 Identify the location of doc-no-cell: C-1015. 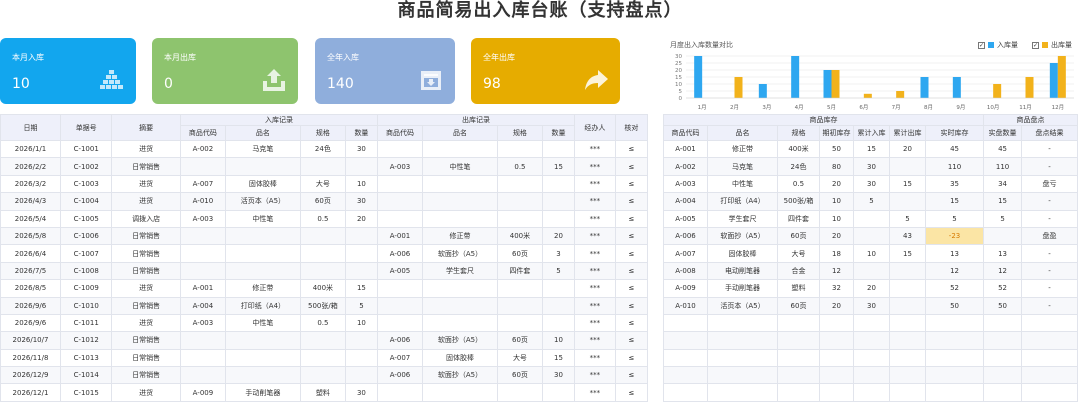
(86, 392).